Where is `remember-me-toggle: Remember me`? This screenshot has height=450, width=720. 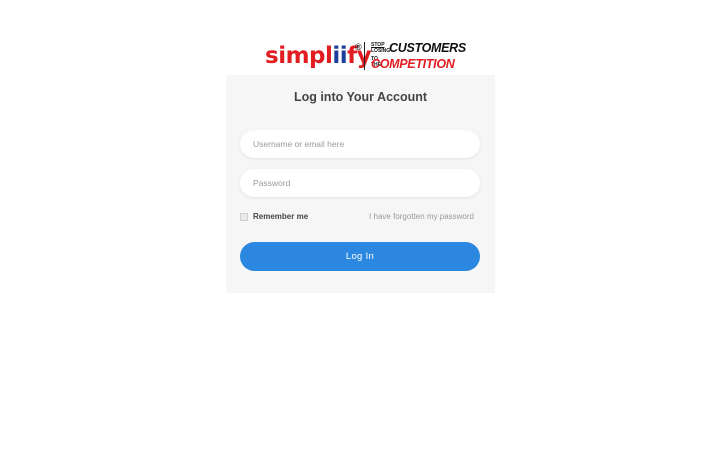
remember-me-toggle: Remember me is located at coordinates (274, 216).